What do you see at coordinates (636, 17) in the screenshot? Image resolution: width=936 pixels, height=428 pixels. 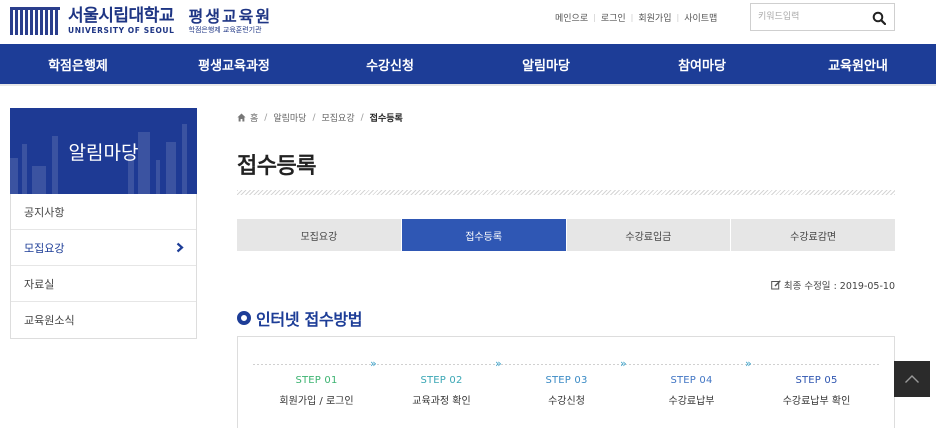 I see `utility-links: 메인으로 | 로그인 | 회원가입 | 사이트맵` at bounding box center [636, 17].